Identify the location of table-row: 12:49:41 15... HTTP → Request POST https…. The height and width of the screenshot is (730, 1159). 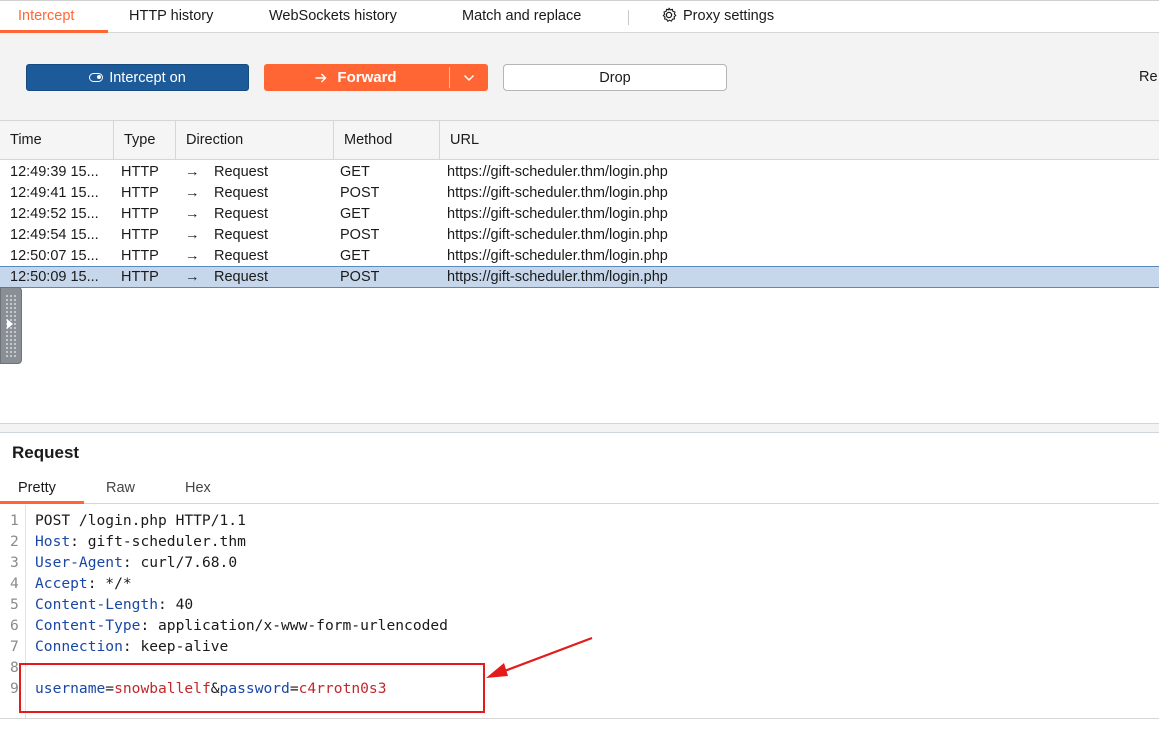
(579, 193).